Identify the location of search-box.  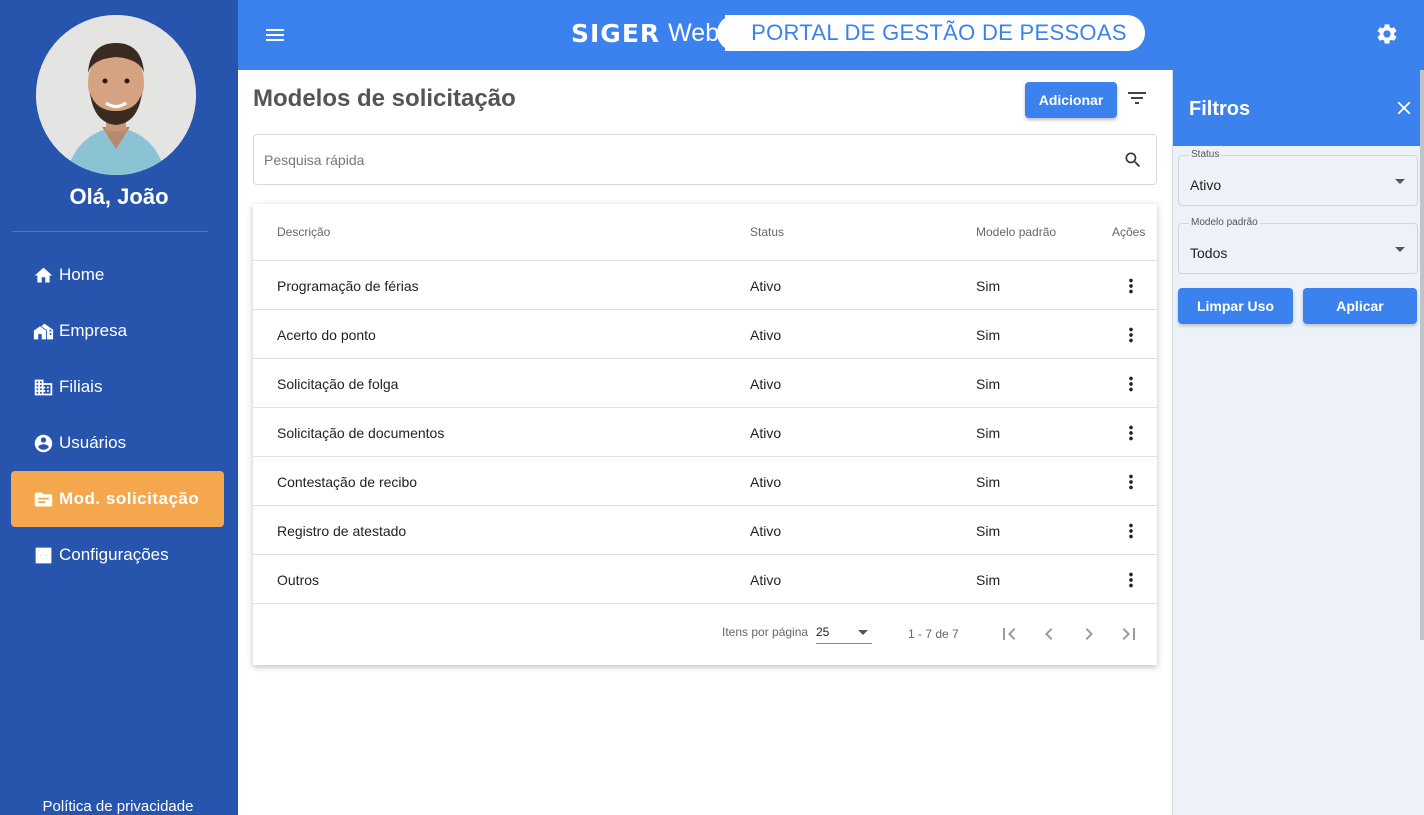
(705, 159).